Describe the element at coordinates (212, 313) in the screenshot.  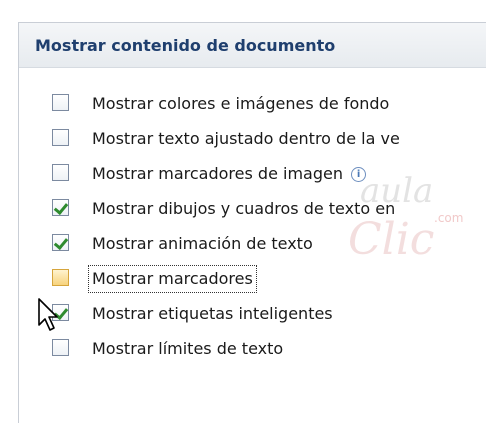
I see `option-label: Mostrar etiquetas inteligentes` at that location.